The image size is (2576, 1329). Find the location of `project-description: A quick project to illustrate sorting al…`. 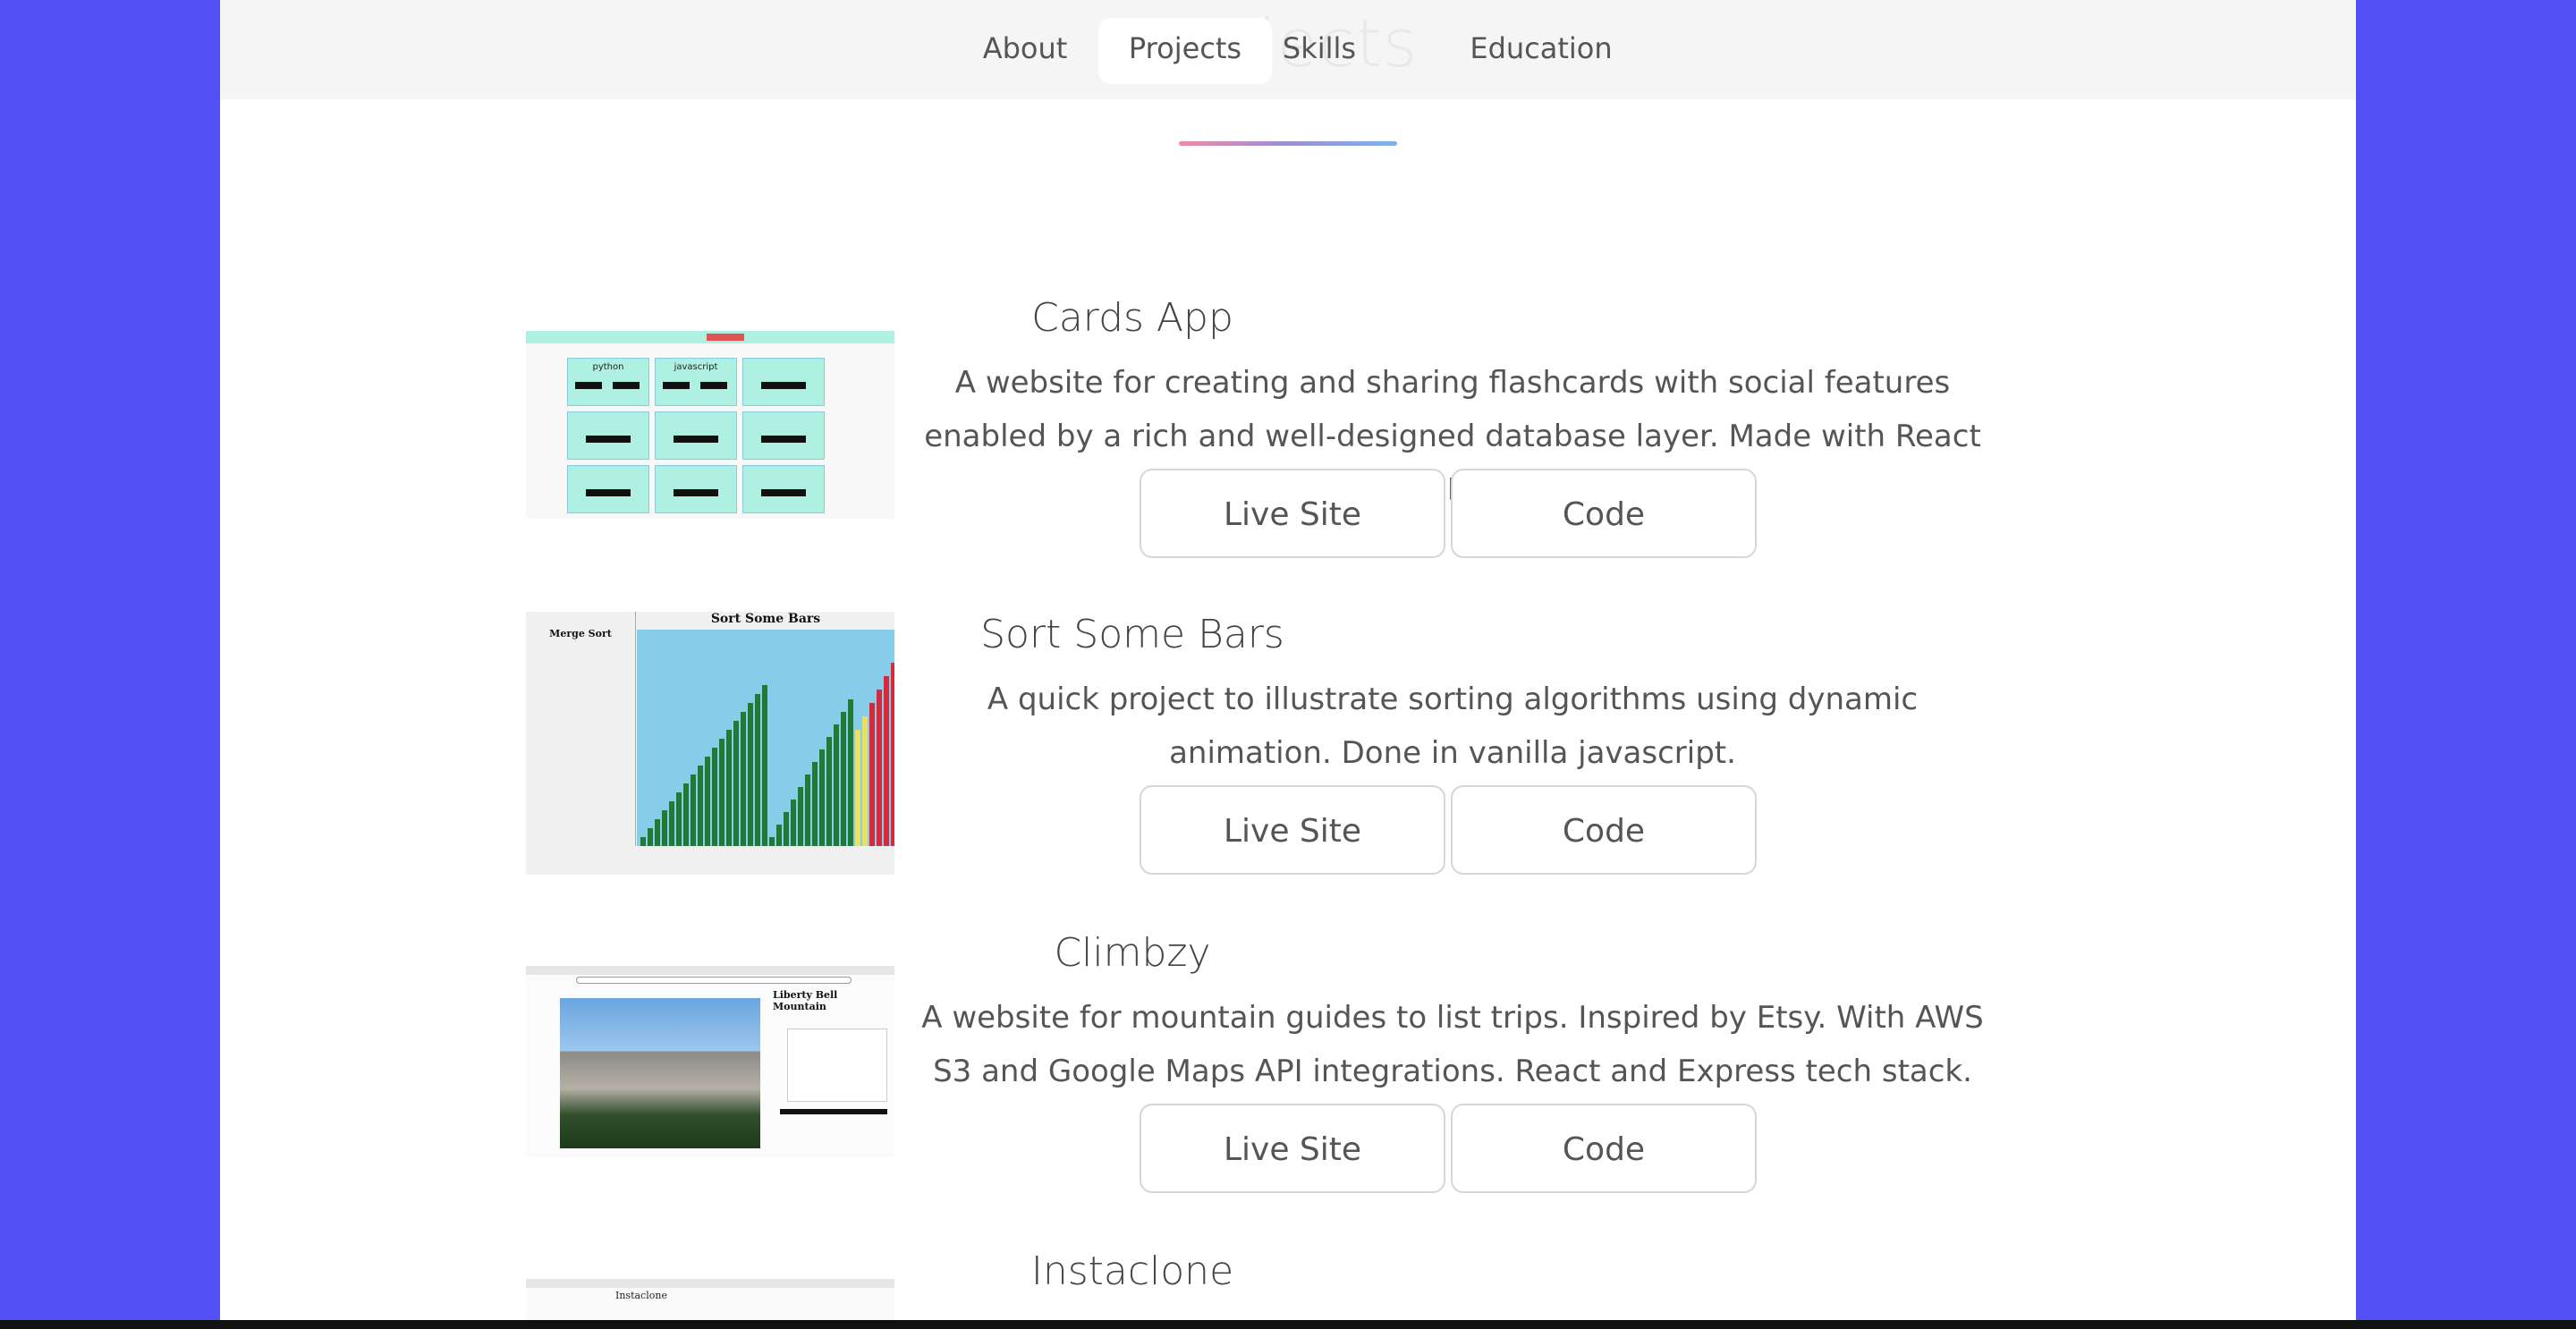

project-description: A quick project to illustrate sorting al… is located at coordinates (1453, 726).